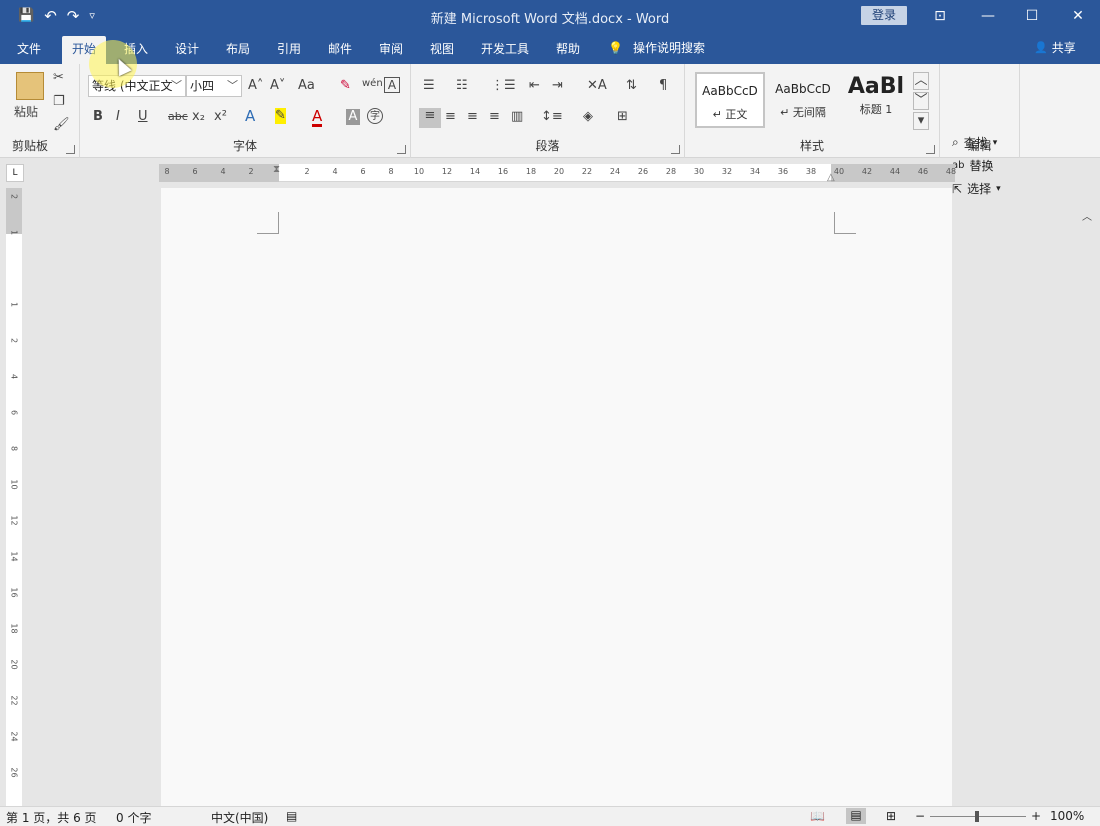 Image resolution: width=1100 pixels, height=826 pixels. What do you see at coordinates (143, 117) in the screenshot?
I see `underline-button: U` at bounding box center [143, 117].